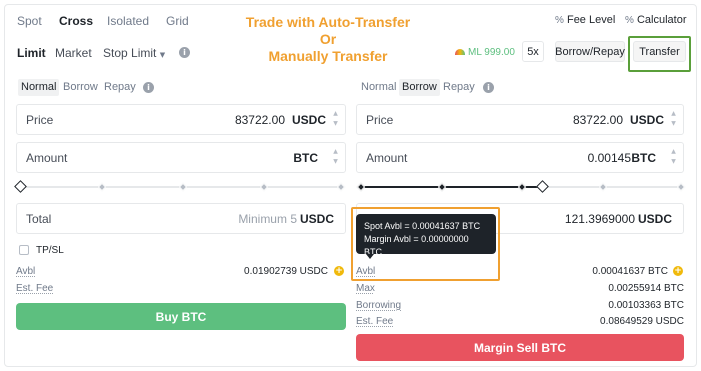 This screenshot has height=371, width=701. I want to click on percent-icon: %, so click(559, 20).